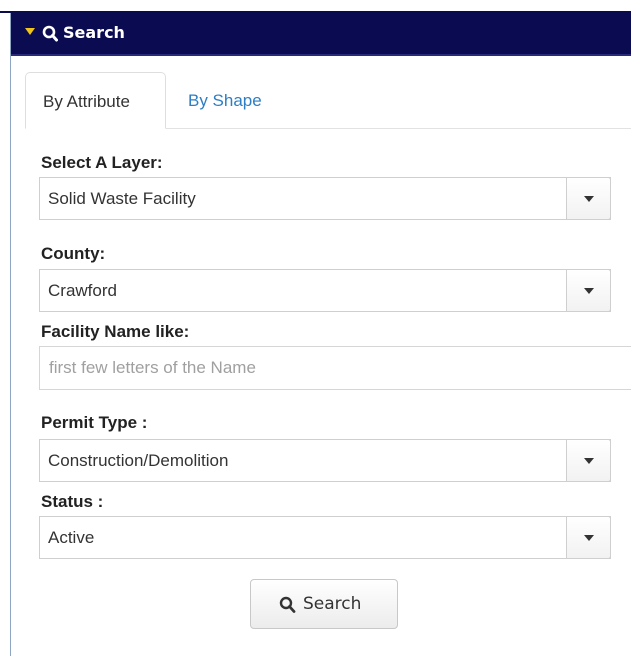 The height and width of the screenshot is (656, 631). Describe the element at coordinates (225, 100) in the screenshot. I see `tab-by-shape: By Shape` at that location.